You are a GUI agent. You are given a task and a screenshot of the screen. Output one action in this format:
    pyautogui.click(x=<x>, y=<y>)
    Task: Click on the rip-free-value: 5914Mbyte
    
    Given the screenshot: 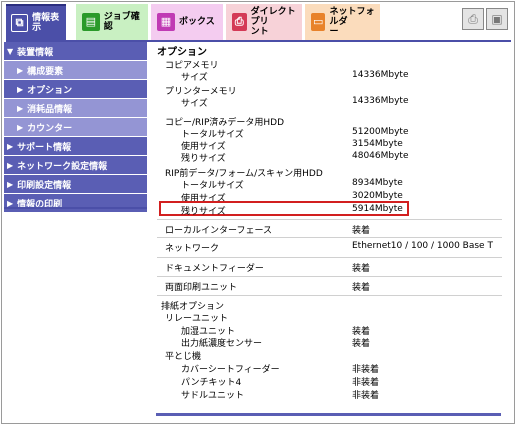 What is the action you would take?
    pyautogui.click(x=377, y=209)
    